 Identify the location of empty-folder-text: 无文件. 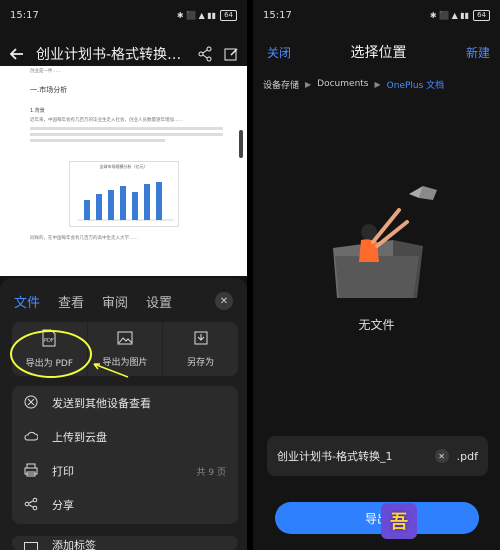
(376, 325).